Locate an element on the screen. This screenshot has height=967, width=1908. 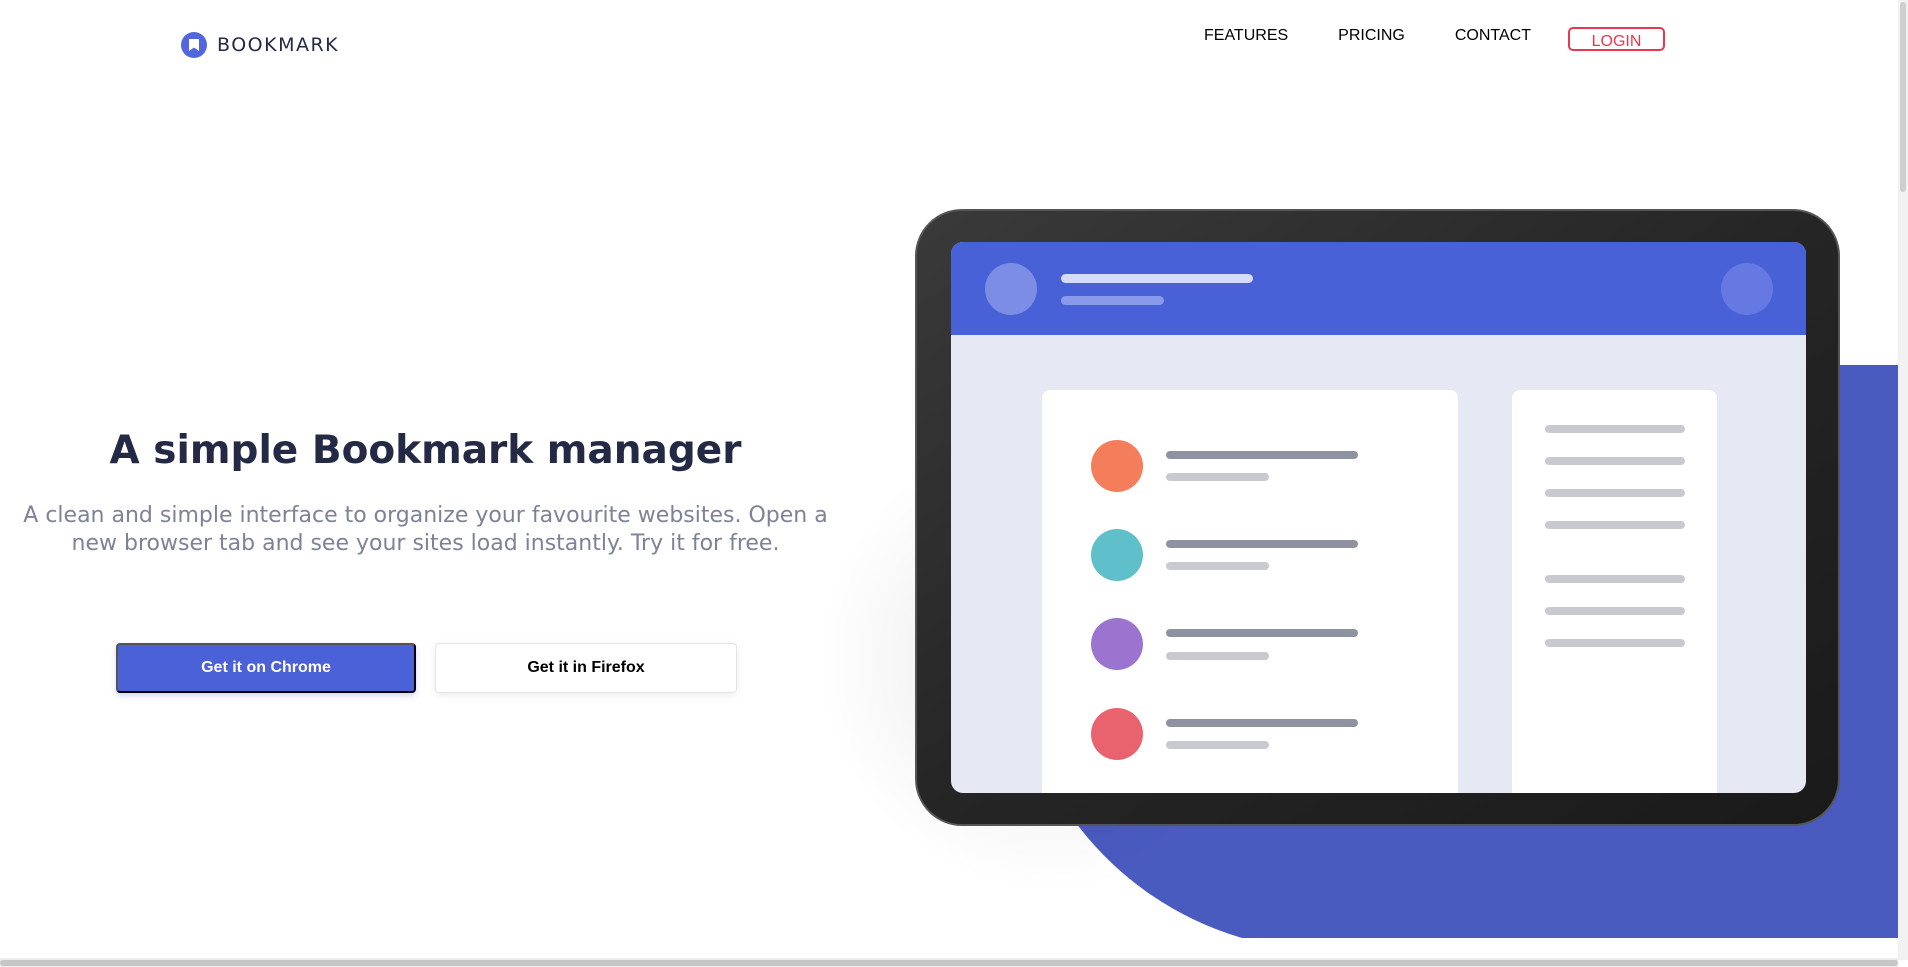
vertical-scrollbar is located at coordinates (1903, 480).